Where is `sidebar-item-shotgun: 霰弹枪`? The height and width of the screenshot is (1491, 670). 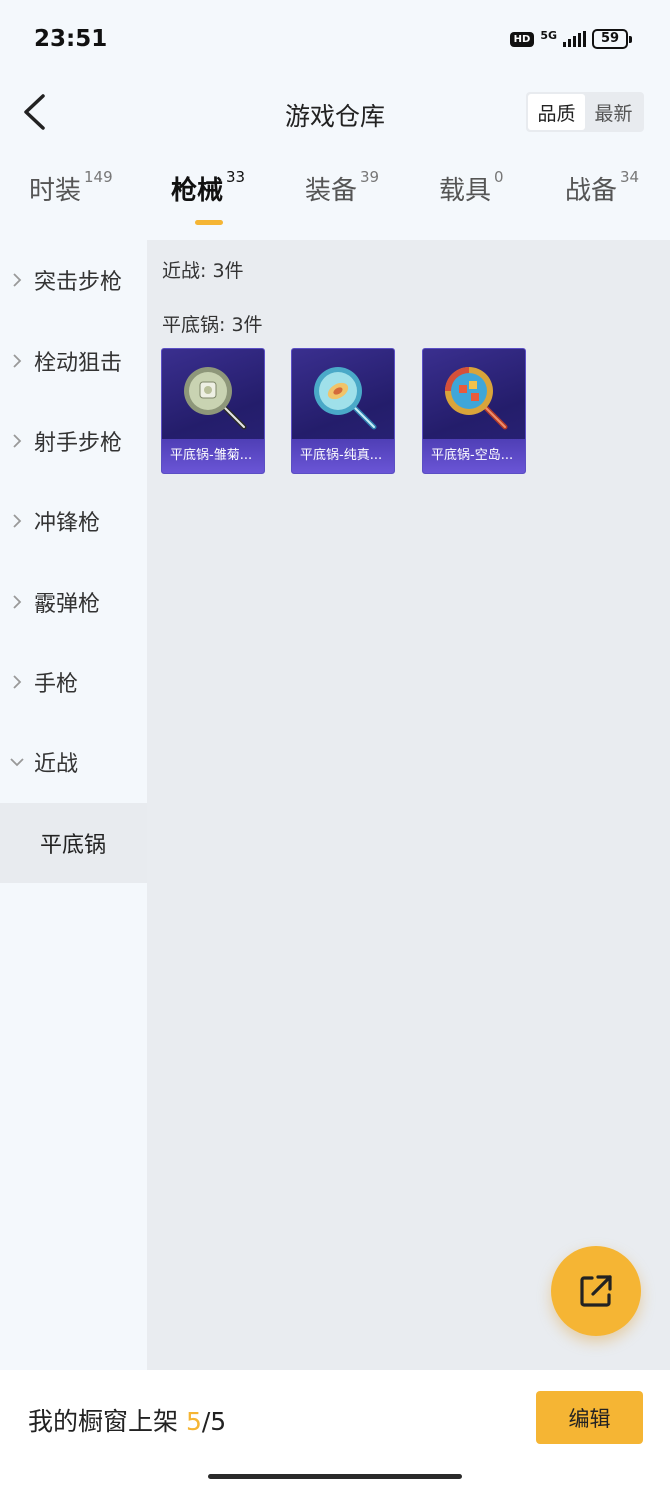
sidebar-item-shotgun: 霰弹枪 is located at coordinates (73, 602).